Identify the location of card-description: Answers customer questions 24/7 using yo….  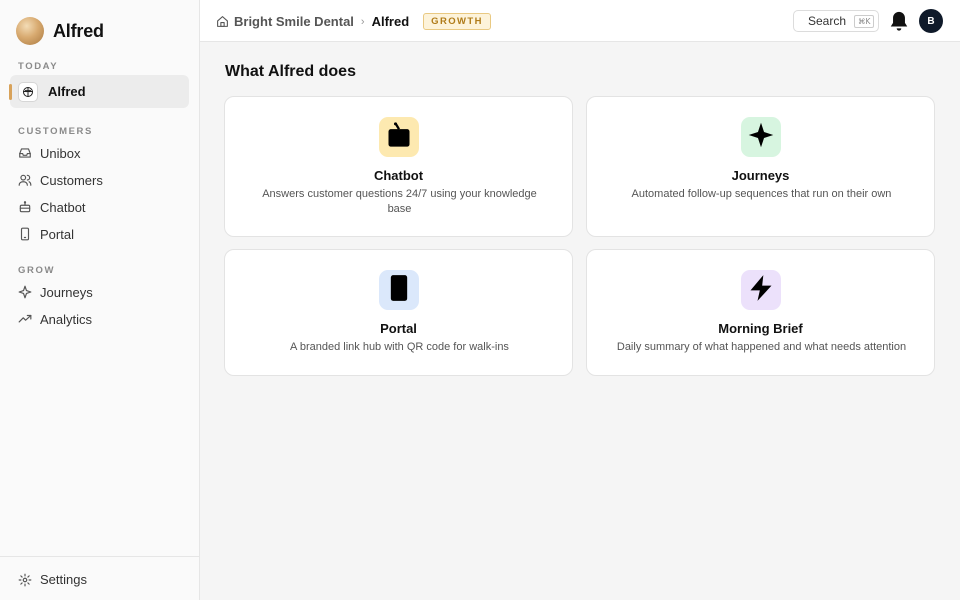
(399, 201).